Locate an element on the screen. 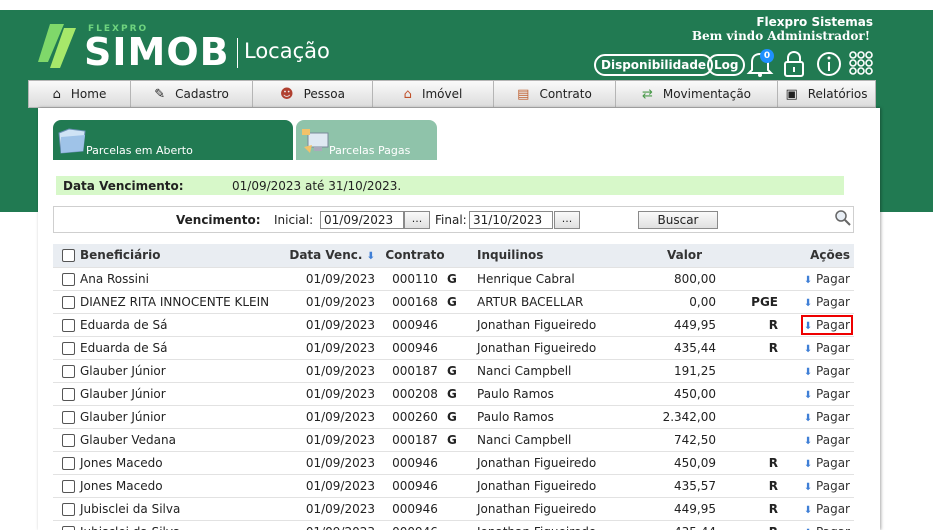  cell-valor: 435,44 is located at coordinates (668, 524).